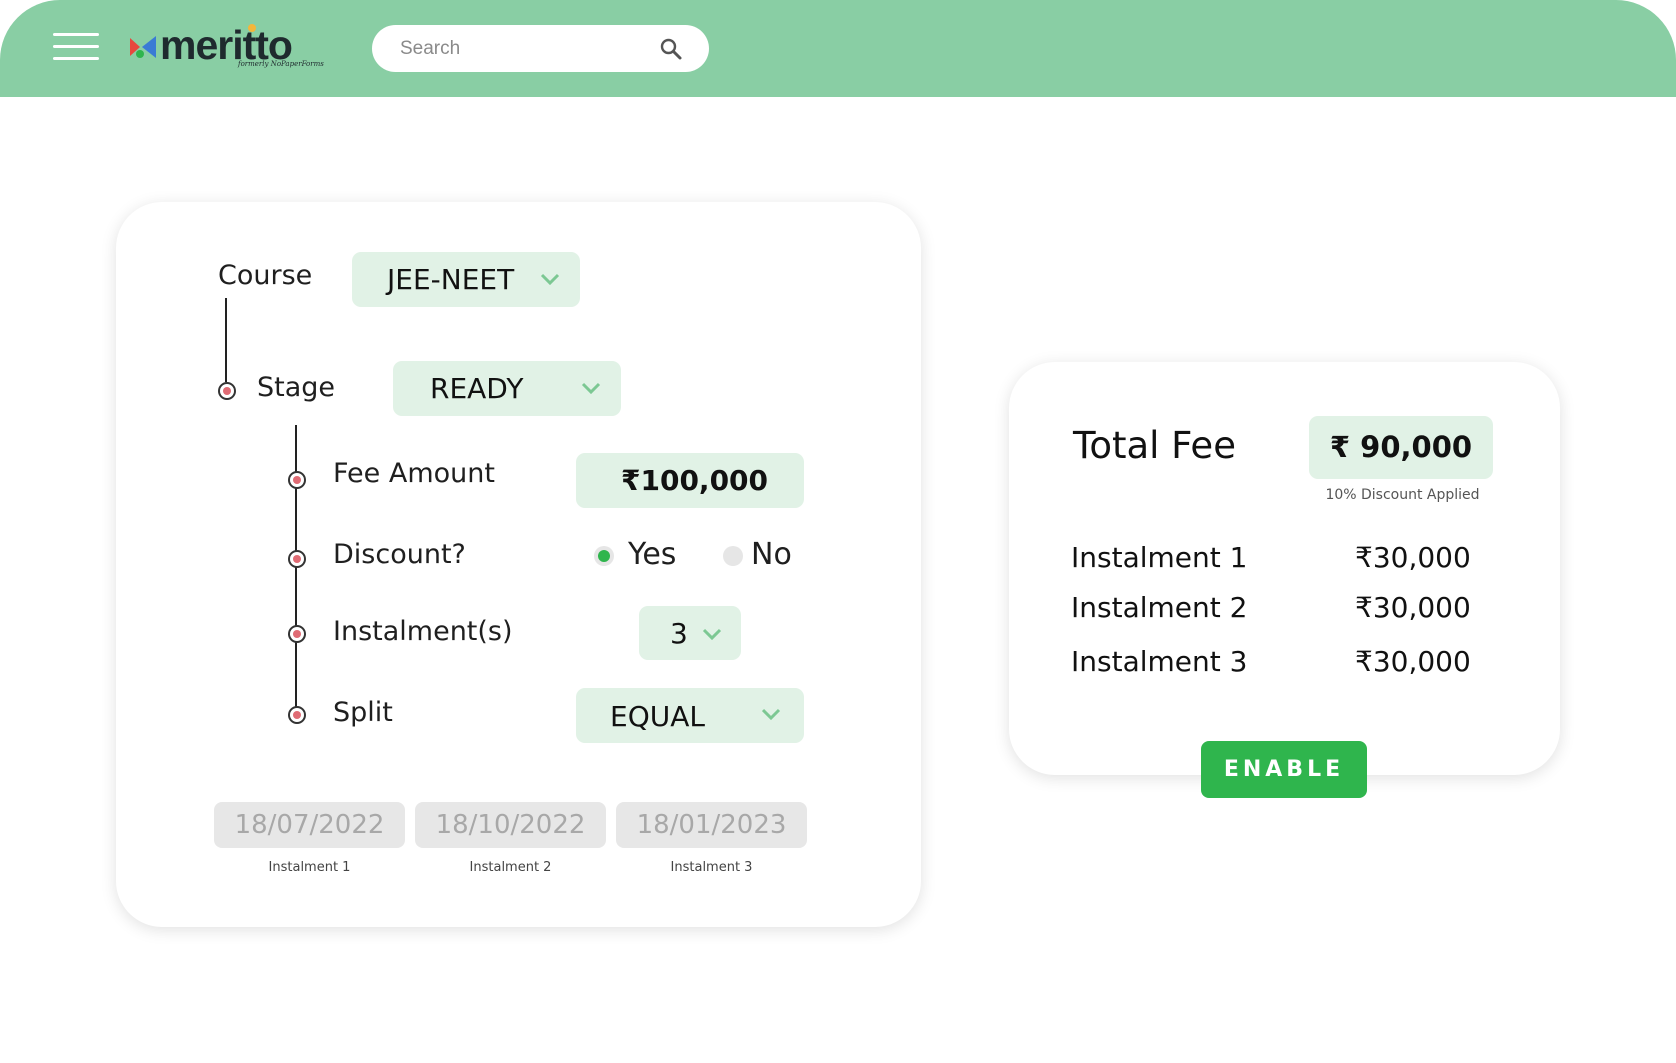  What do you see at coordinates (838, 48) in the screenshot?
I see `top-navigation-bar: meritto formerly NoPaperForms Search` at bounding box center [838, 48].